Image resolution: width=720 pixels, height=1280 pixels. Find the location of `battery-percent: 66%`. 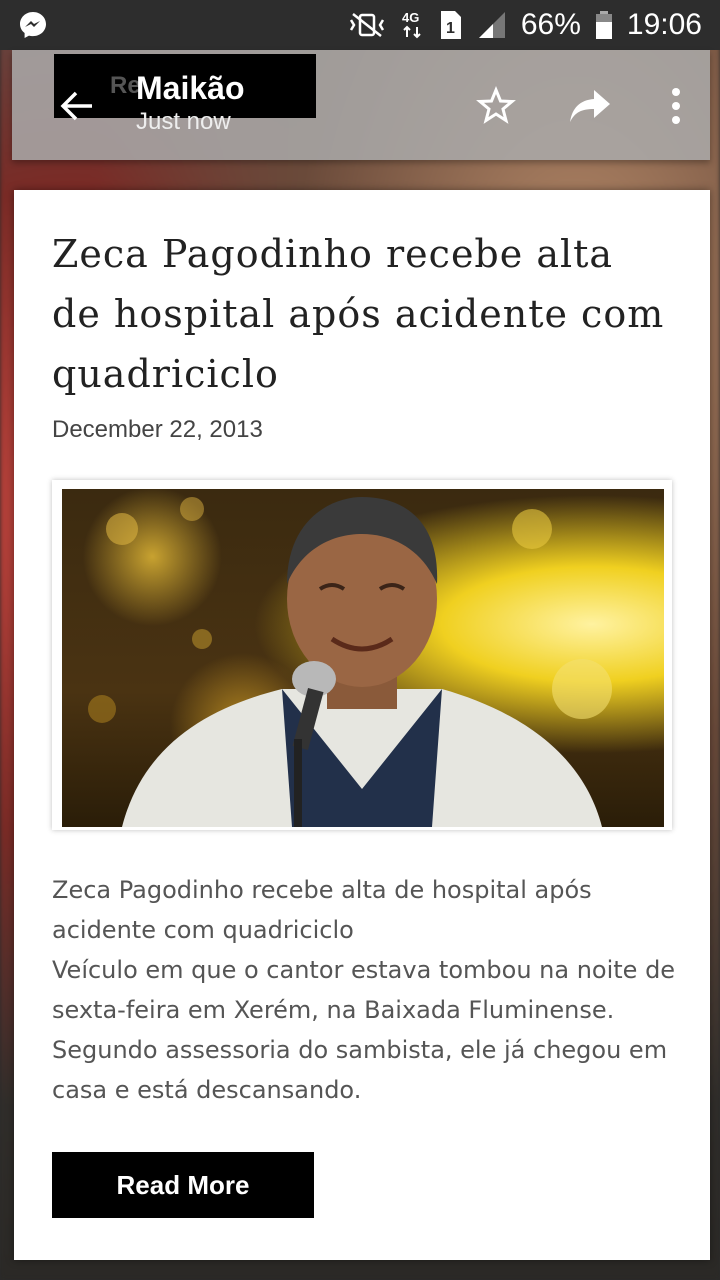

battery-percent: 66% is located at coordinates (550, 24).